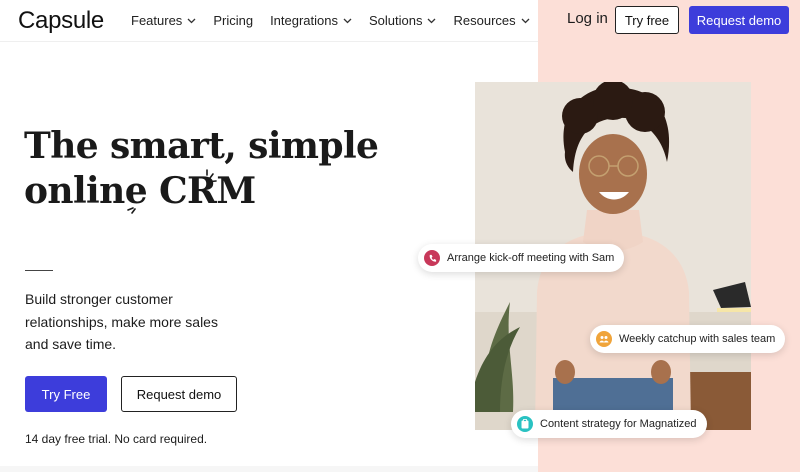 This screenshot has height=472, width=800. What do you see at coordinates (739, 20) in the screenshot?
I see `header-request-demo-button: Request demo` at bounding box center [739, 20].